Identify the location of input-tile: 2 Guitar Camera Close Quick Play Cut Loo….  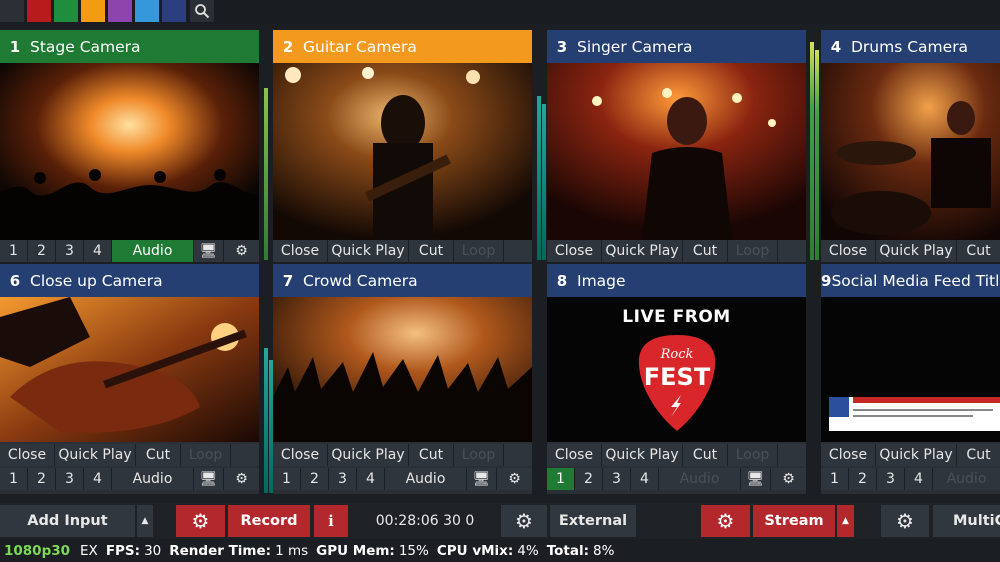
(402, 146).